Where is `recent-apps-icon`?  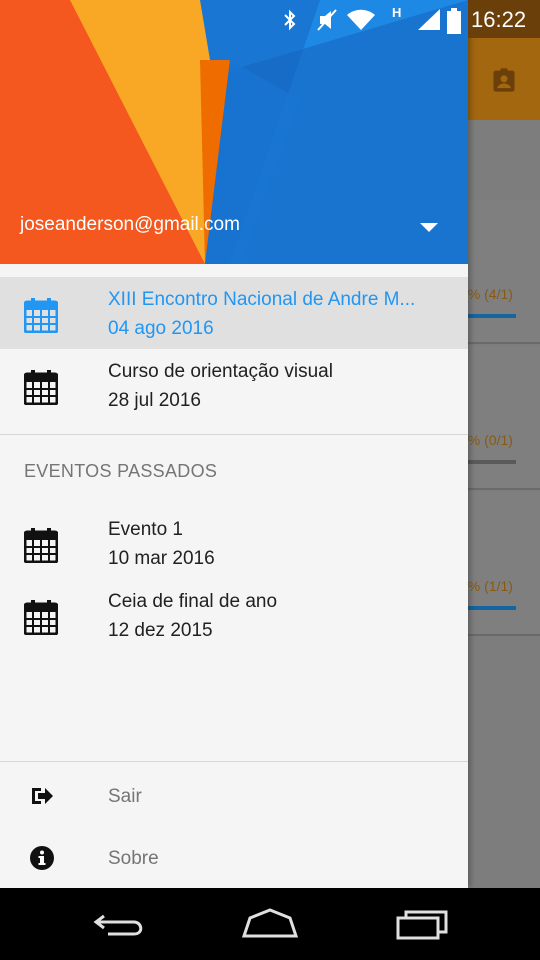 recent-apps-icon is located at coordinates (422, 924).